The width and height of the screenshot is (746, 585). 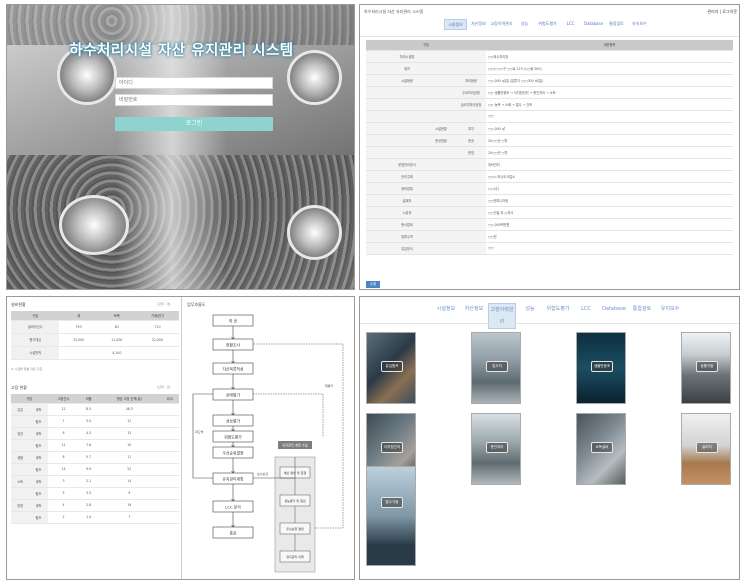 What do you see at coordinates (549, 56) in the screenshot?
I see `table-row: 처리시설명 ○○하수처리장` at bounding box center [549, 56].